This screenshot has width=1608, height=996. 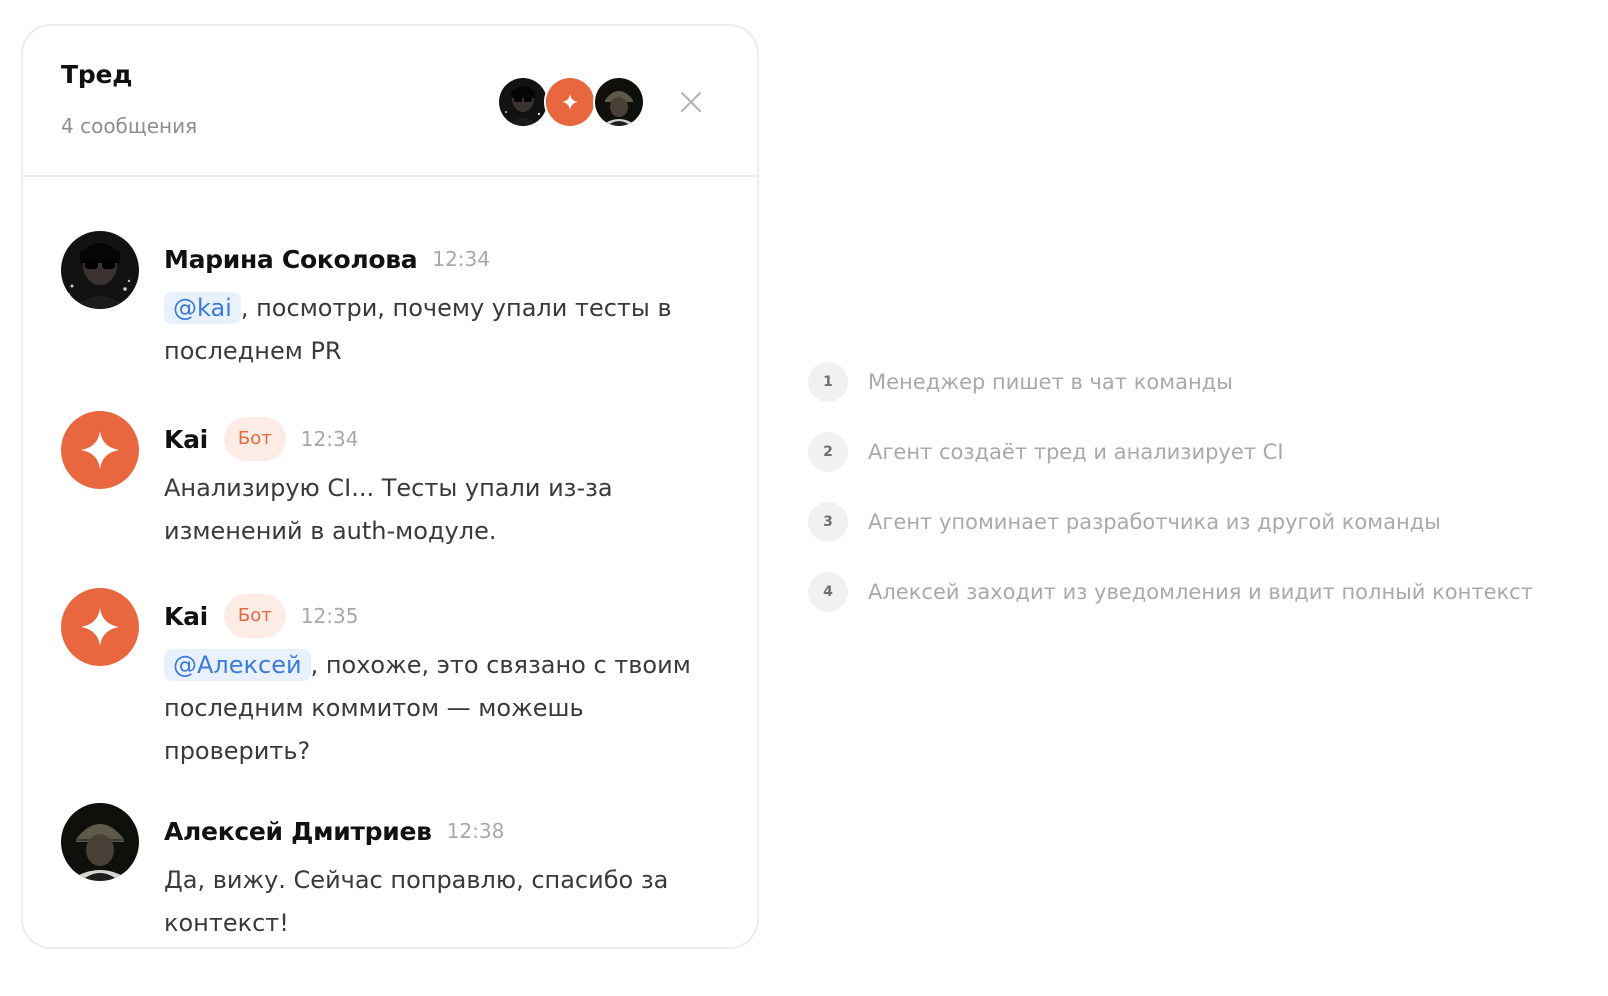 I want to click on step-number: 4, so click(x=828, y=592).